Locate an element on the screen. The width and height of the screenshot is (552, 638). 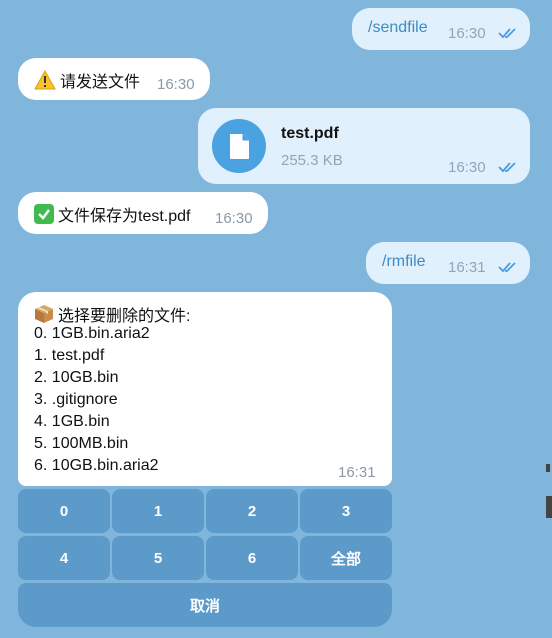
list-title: 选择要删除的文件: is located at coordinates (112, 314).